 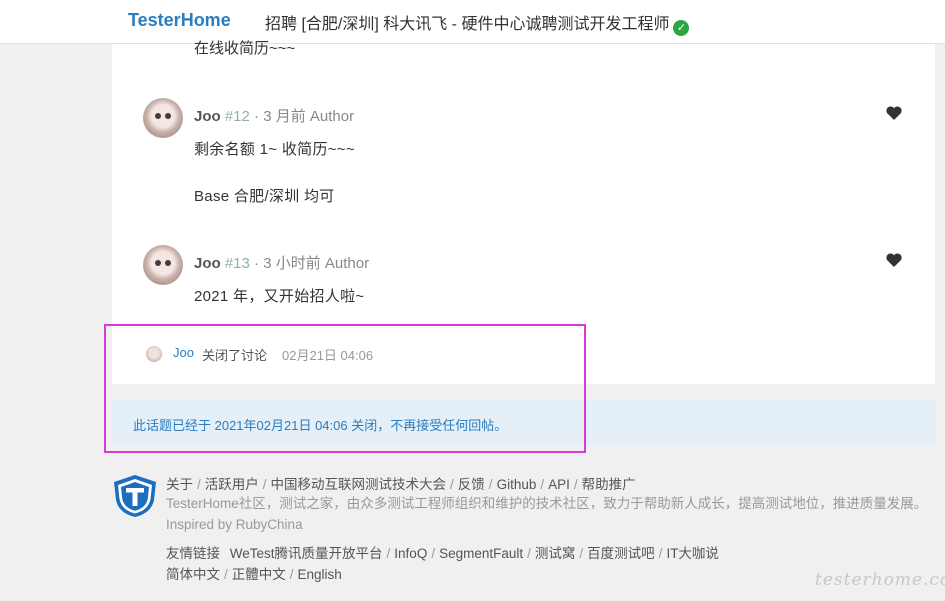 What do you see at coordinates (320, 425) in the screenshot?
I see `closed-notice-text: 此话题已经于 2021年02月21日 04:06 关闭，不再接受任何回帖。` at bounding box center [320, 425].